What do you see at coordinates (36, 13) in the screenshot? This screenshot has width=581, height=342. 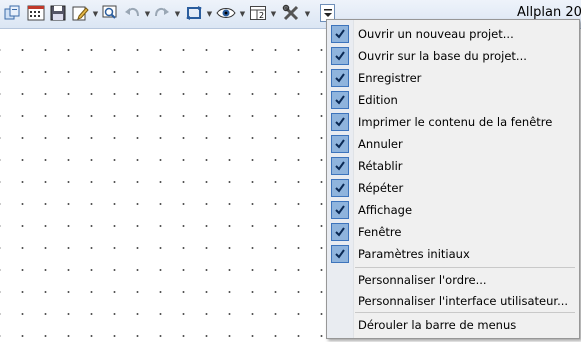 I see `calendar-icon` at bounding box center [36, 13].